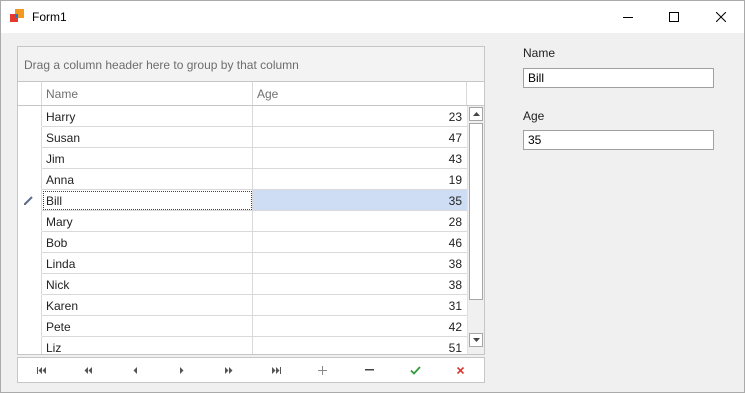  What do you see at coordinates (534, 116) in the screenshot?
I see `age-label: Age` at bounding box center [534, 116].